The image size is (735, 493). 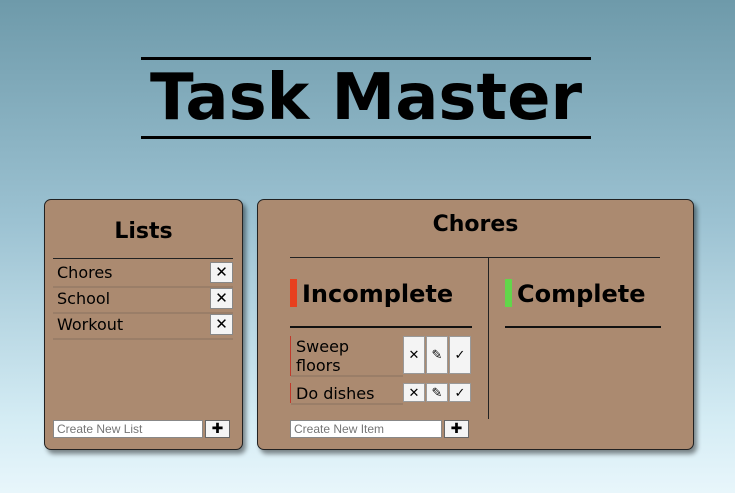 What do you see at coordinates (293, 293) in the screenshot?
I see `incomplete-marker` at bounding box center [293, 293].